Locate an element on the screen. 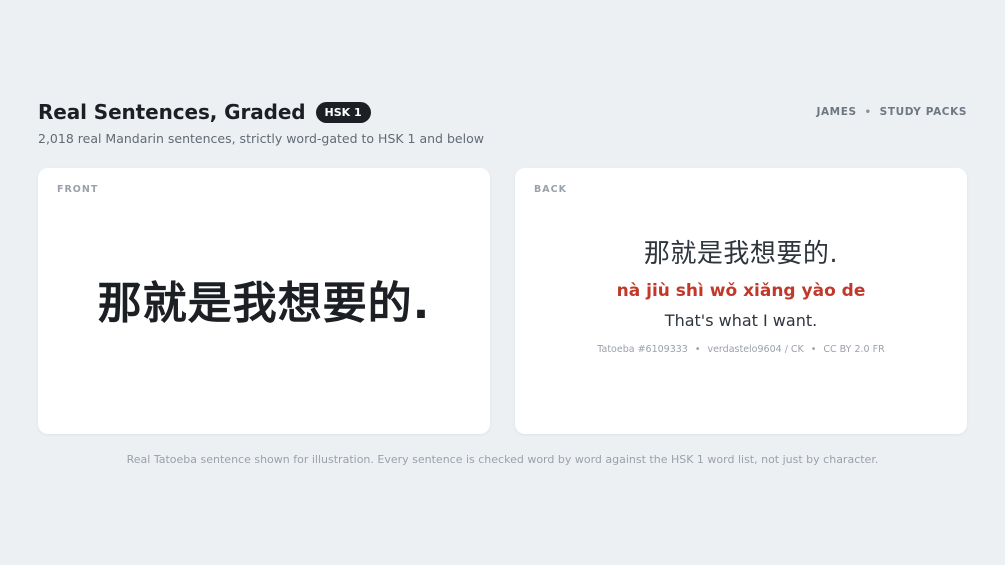 The width and height of the screenshot is (1005, 565). back-card-label: BACK is located at coordinates (550, 189).